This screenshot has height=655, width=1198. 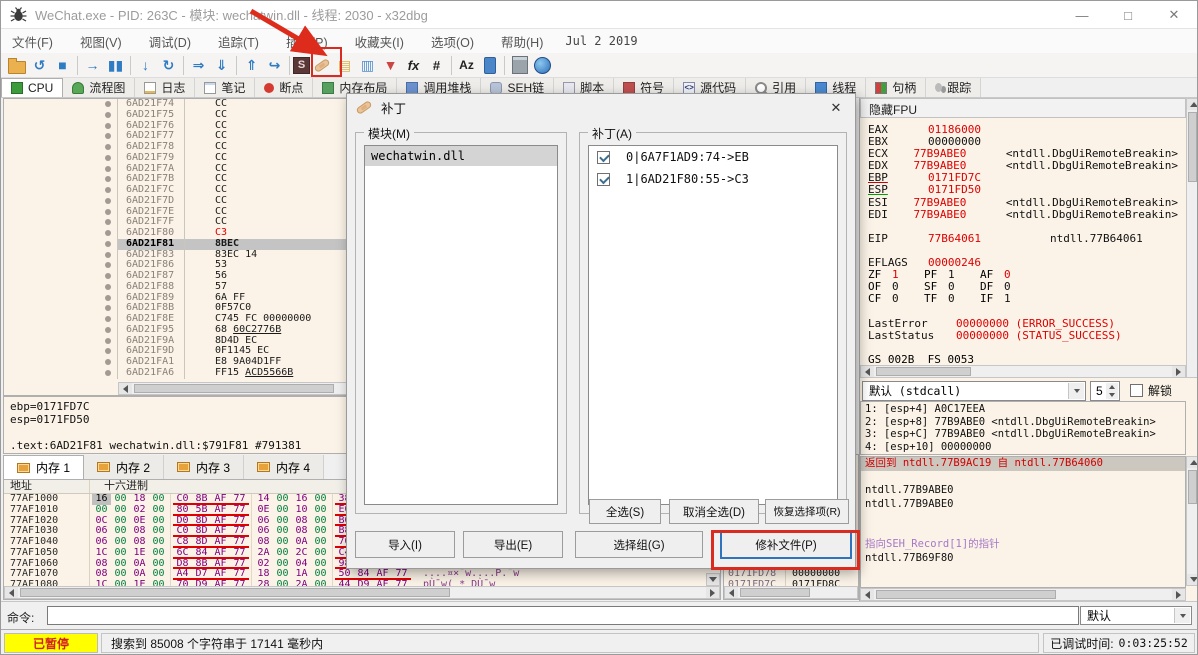 What do you see at coordinates (92, 65) in the screenshot?
I see `run-icon: →` at bounding box center [92, 65].